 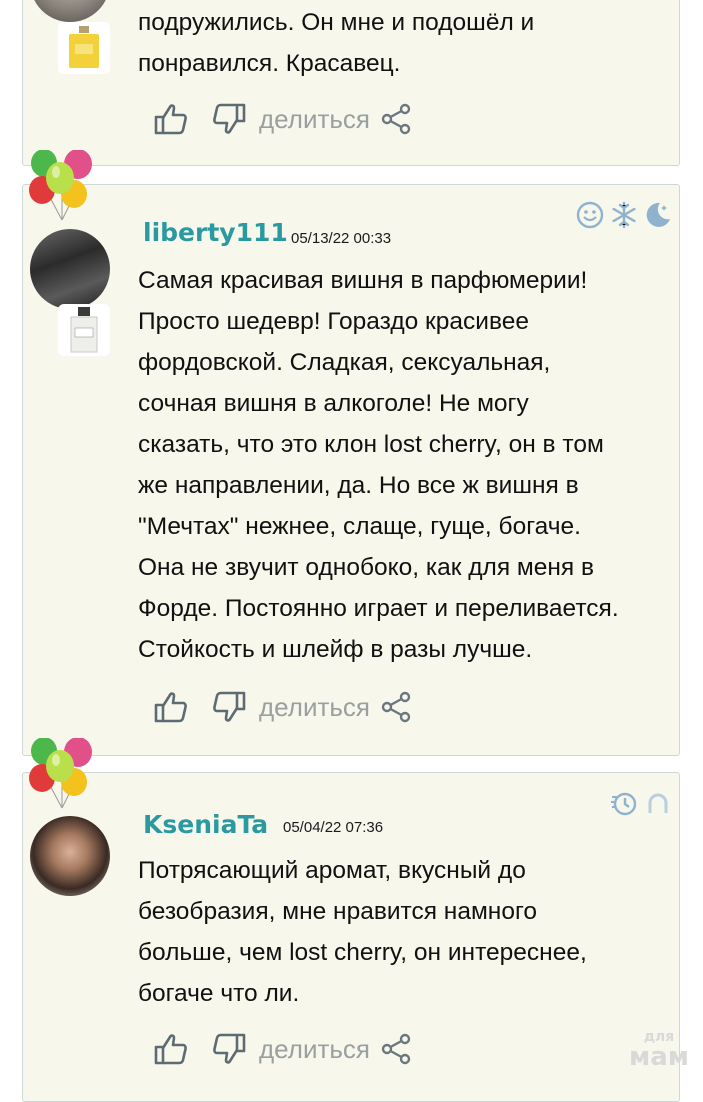 I want to click on watermark-logo: для мам, so click(x=658, y=1050).